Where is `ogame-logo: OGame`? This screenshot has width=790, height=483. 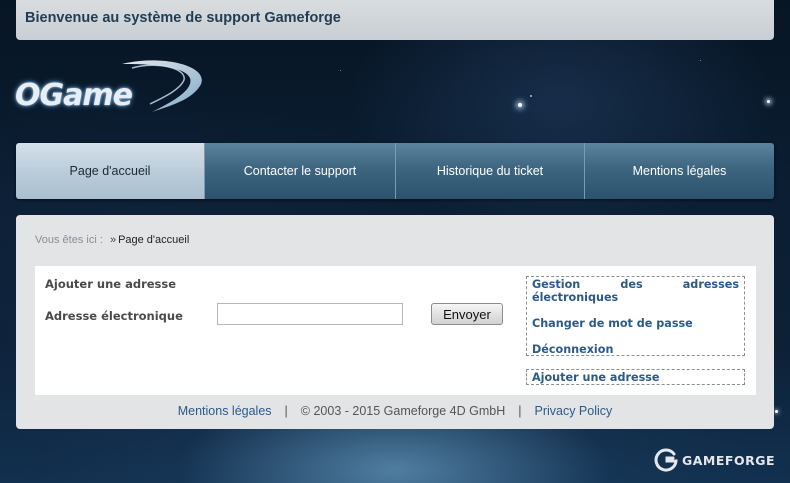
ogame-logo: OGame is located at coordinates (112, 87).